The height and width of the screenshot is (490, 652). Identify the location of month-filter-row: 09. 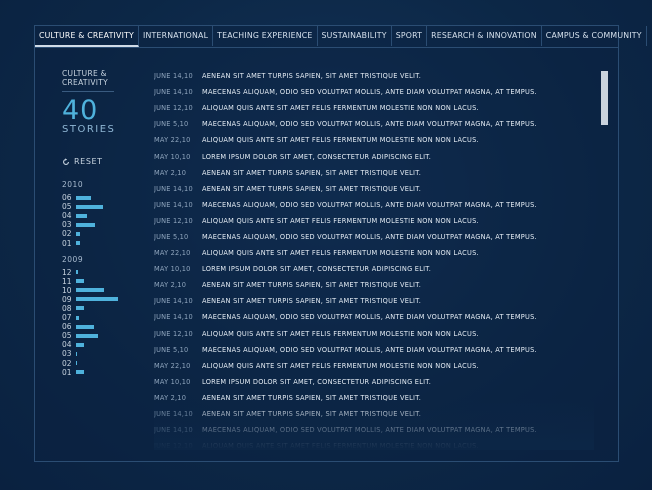
(102, 299).